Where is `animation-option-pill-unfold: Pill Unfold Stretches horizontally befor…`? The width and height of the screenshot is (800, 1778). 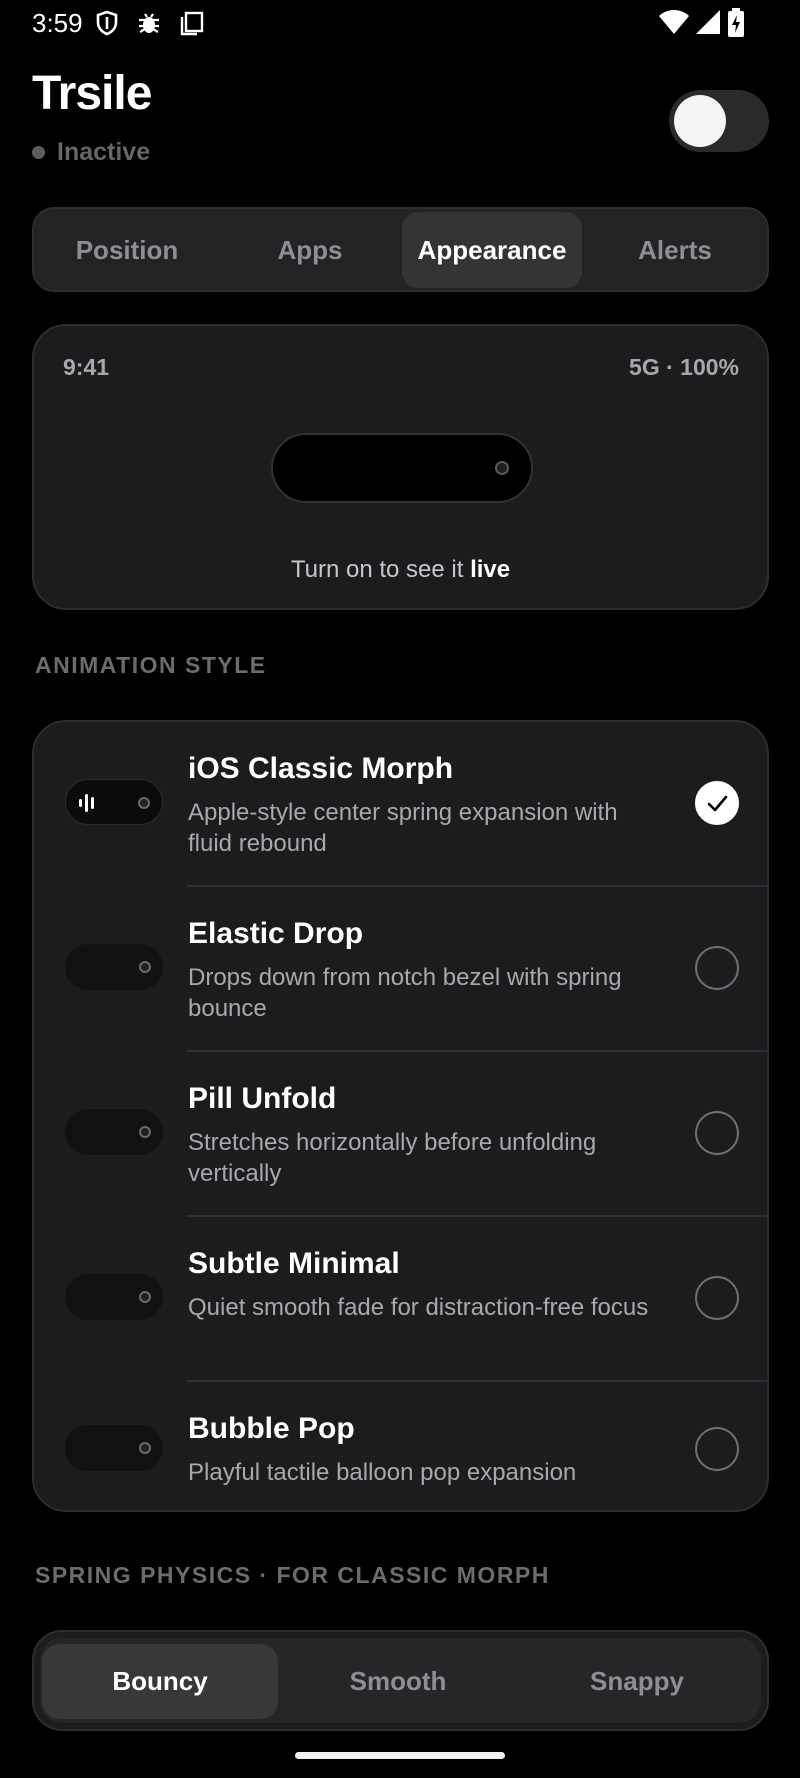 animation-option-pill-unfold: Pill Unfold Stretches horizontally befor… is located at coordinates (400, 1133).